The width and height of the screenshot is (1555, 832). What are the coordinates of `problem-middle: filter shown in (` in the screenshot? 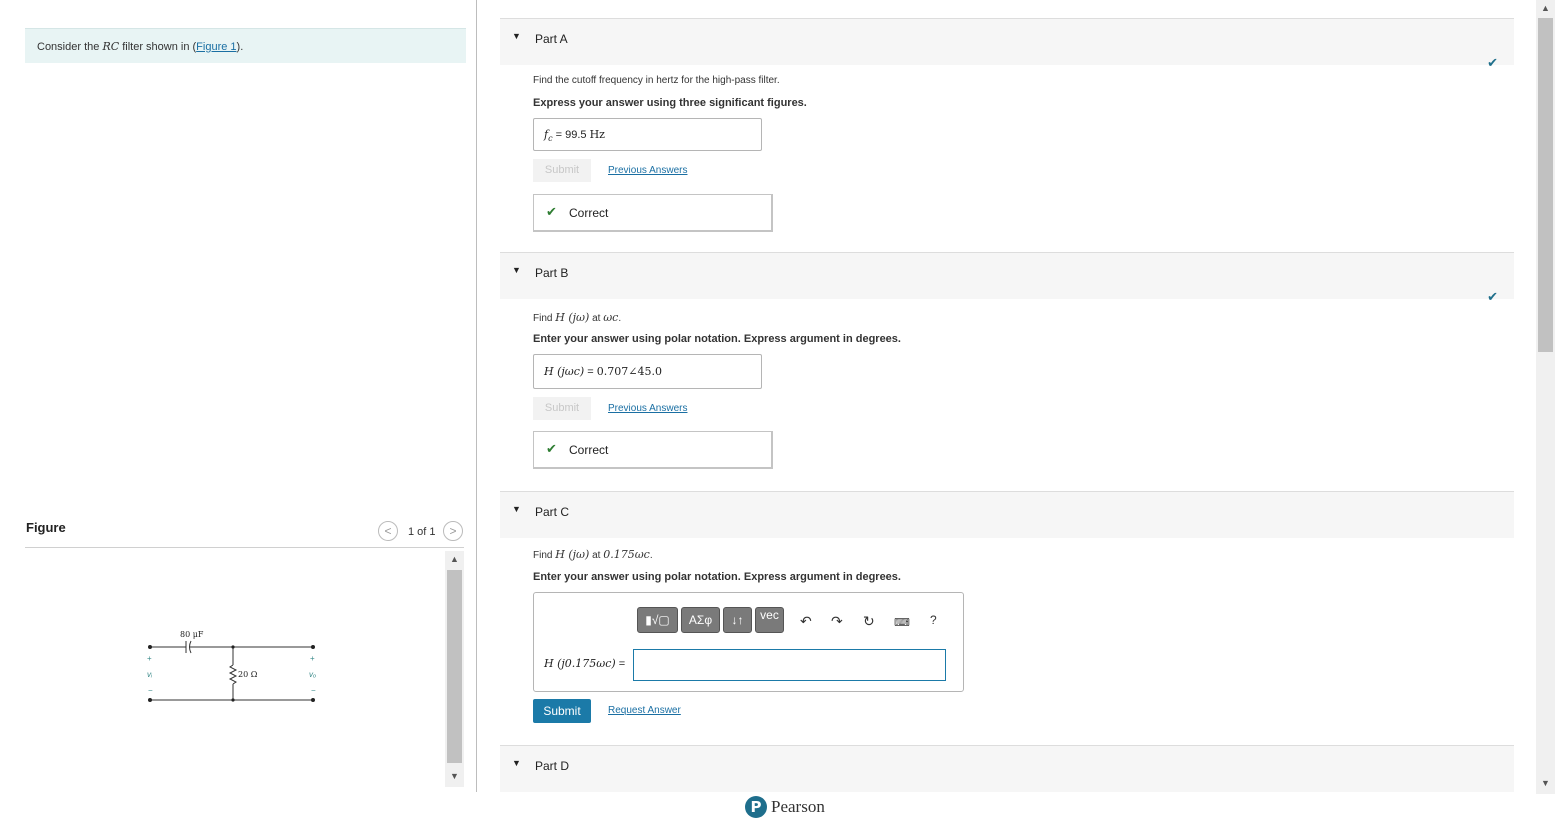 It's located at (158, 47).